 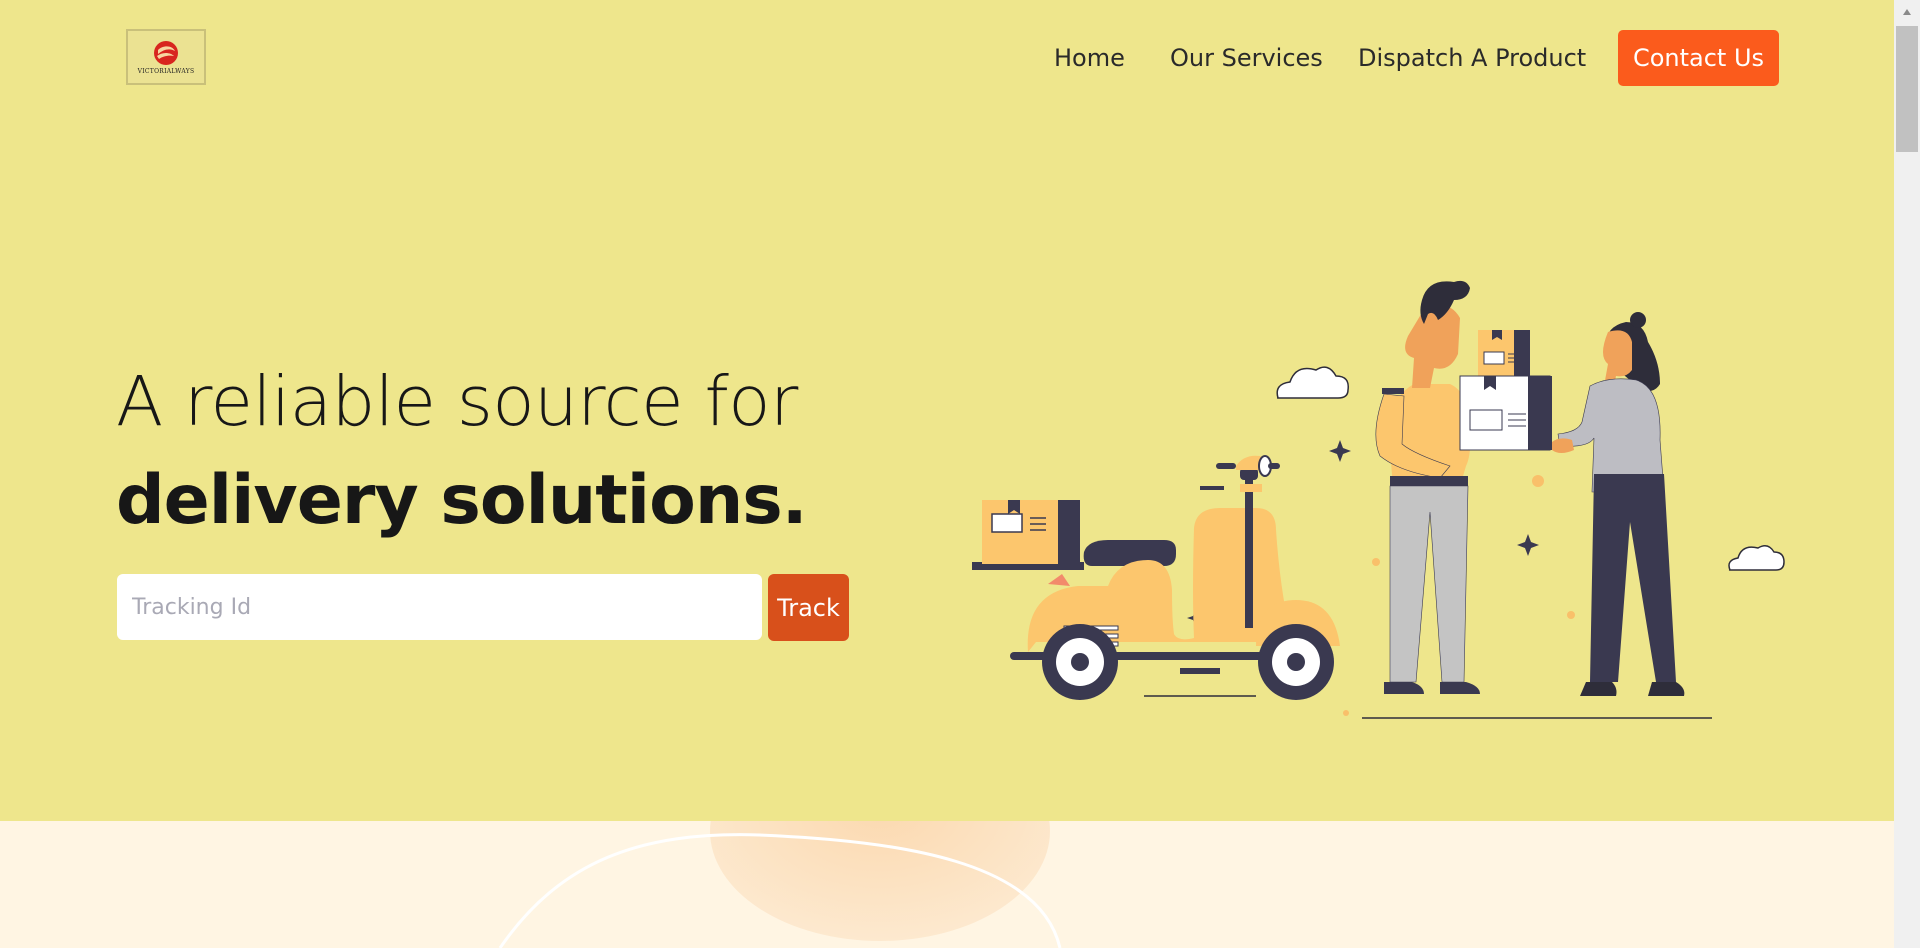 I want to click on scooter, so click(x=1156, y=577).